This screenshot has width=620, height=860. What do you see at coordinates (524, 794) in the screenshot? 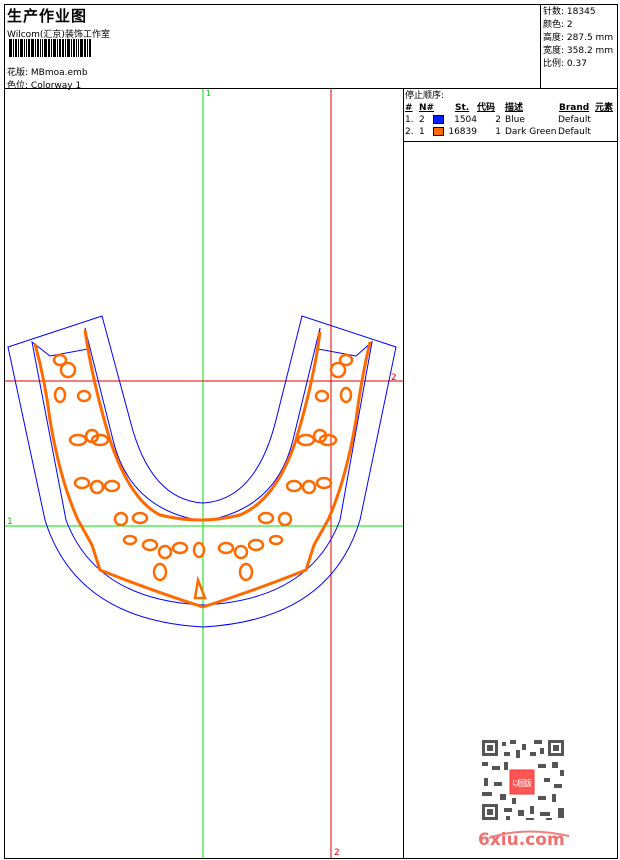
I see `watermark: 以图版 6xiu.com` at bounding box center [524, 794].